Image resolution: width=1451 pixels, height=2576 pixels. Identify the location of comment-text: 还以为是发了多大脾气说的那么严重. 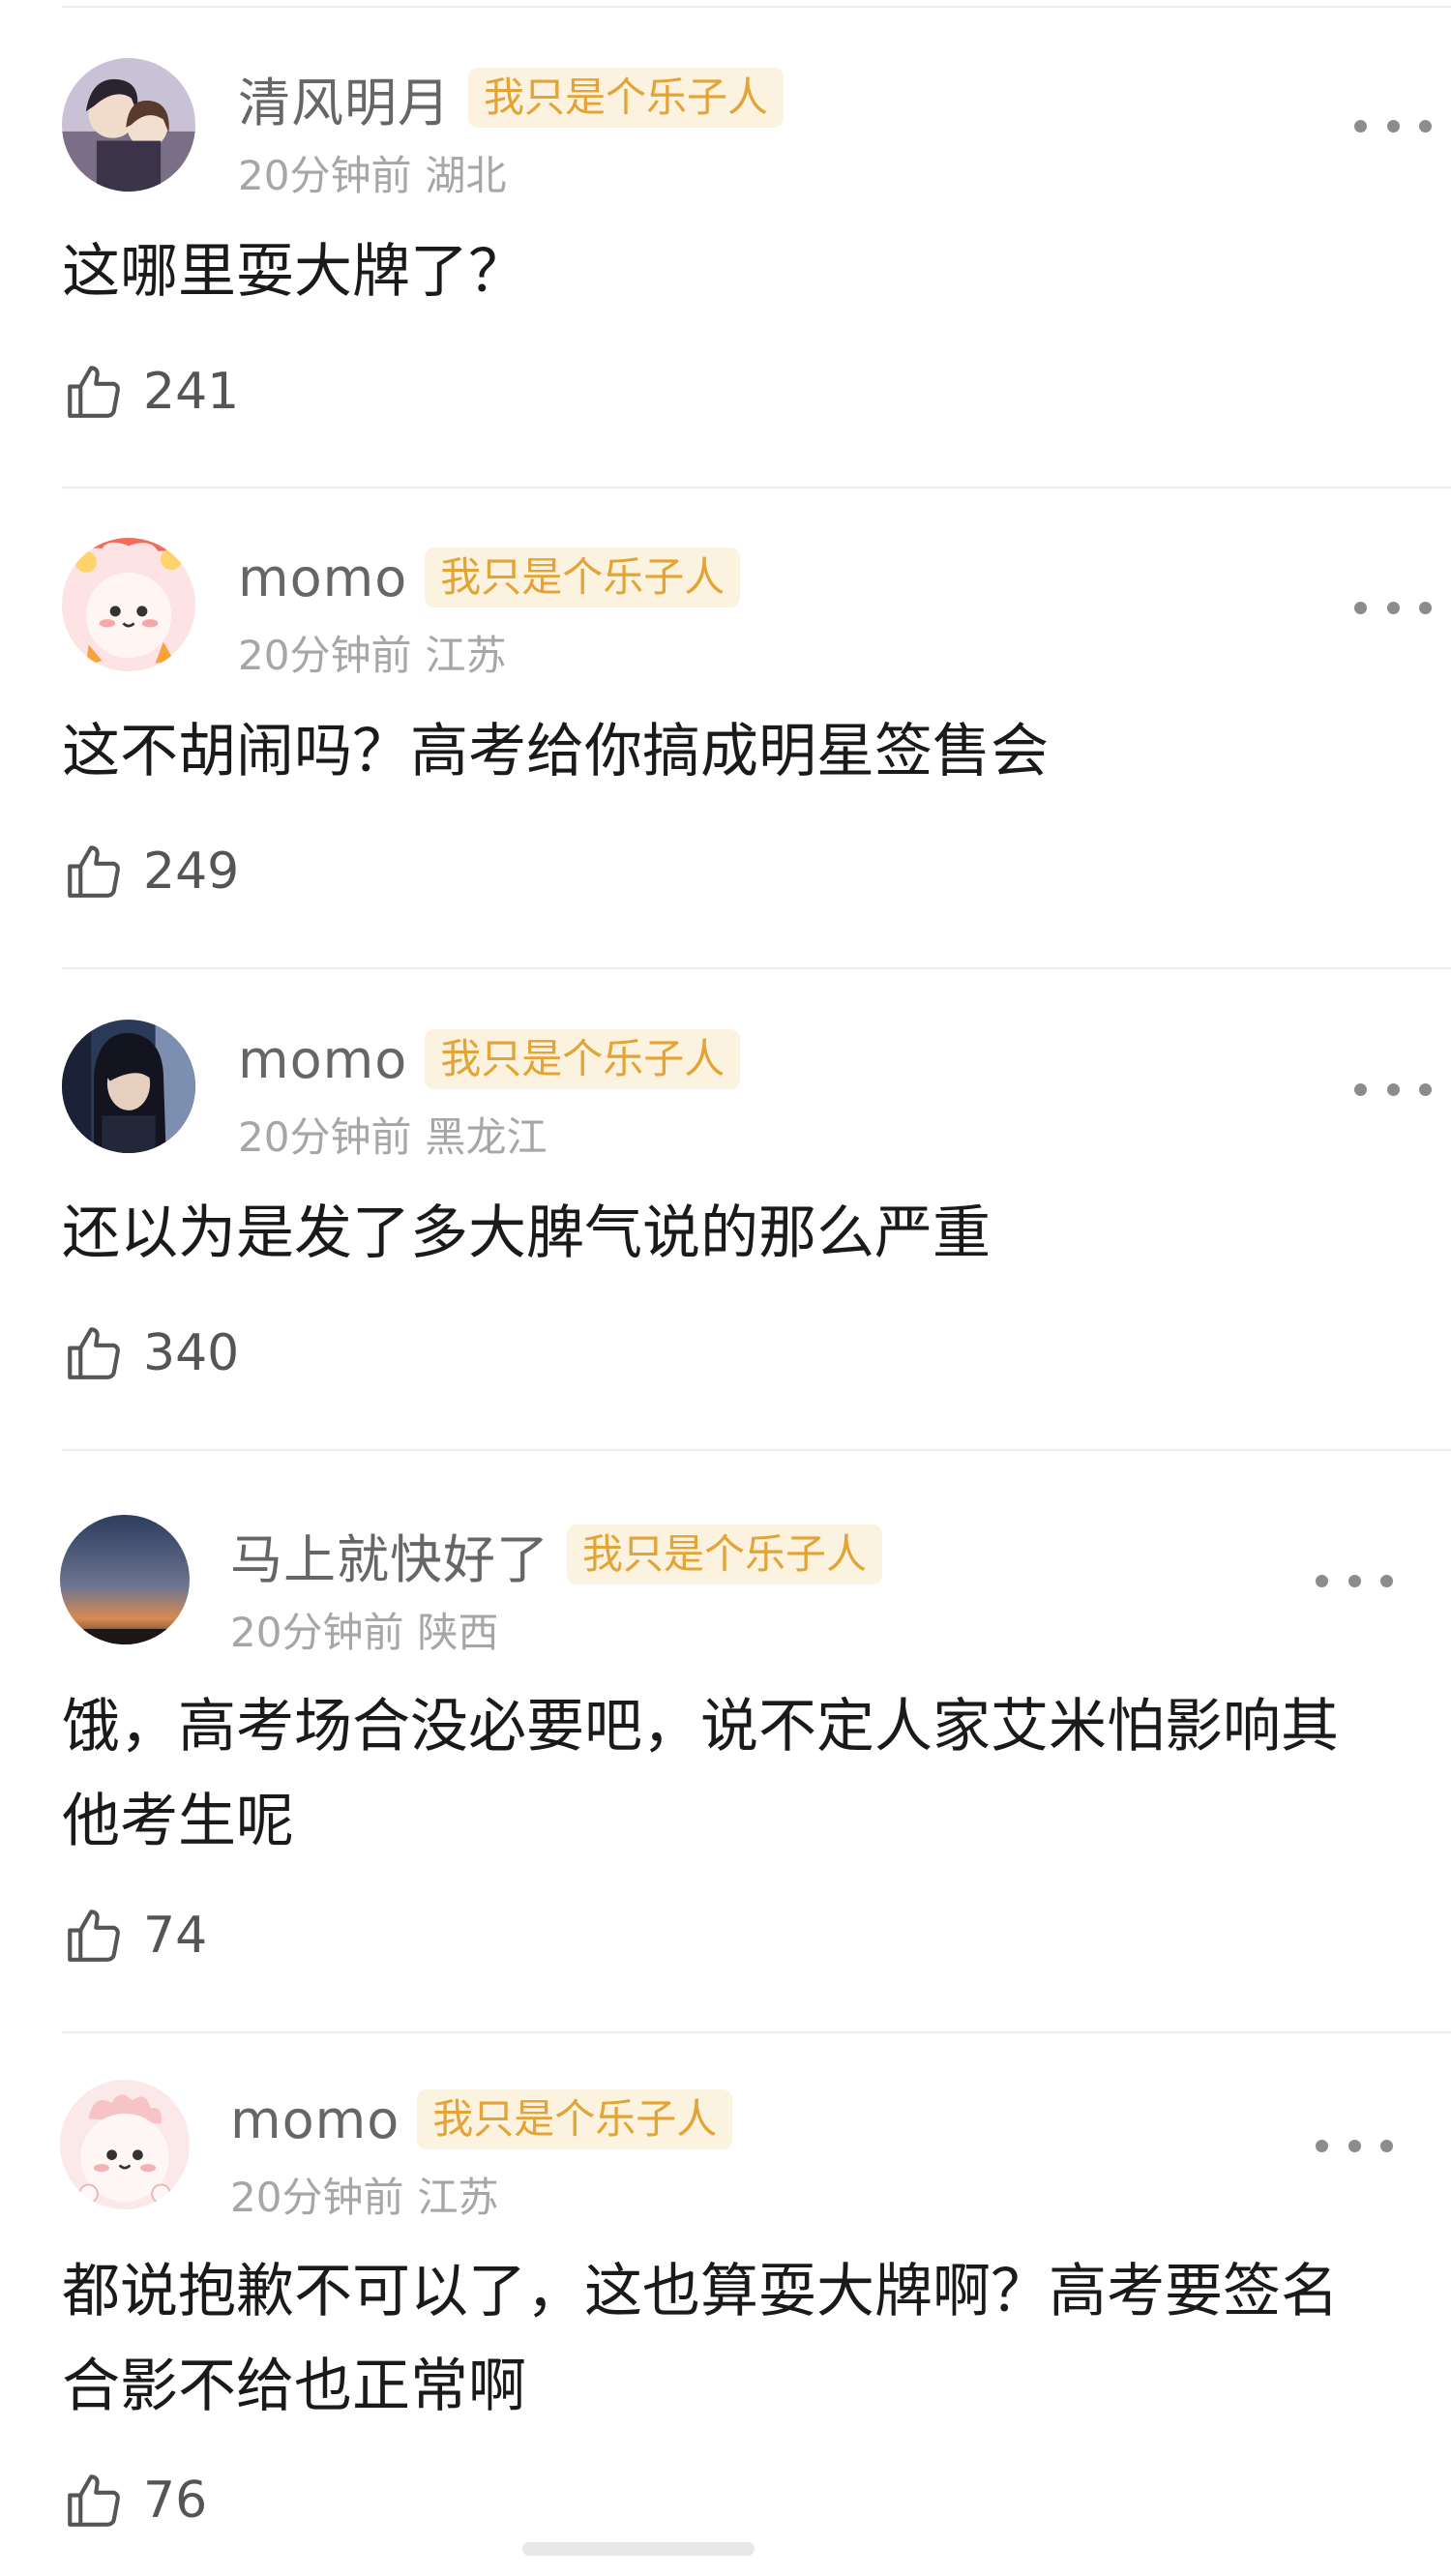
(526, 1233).